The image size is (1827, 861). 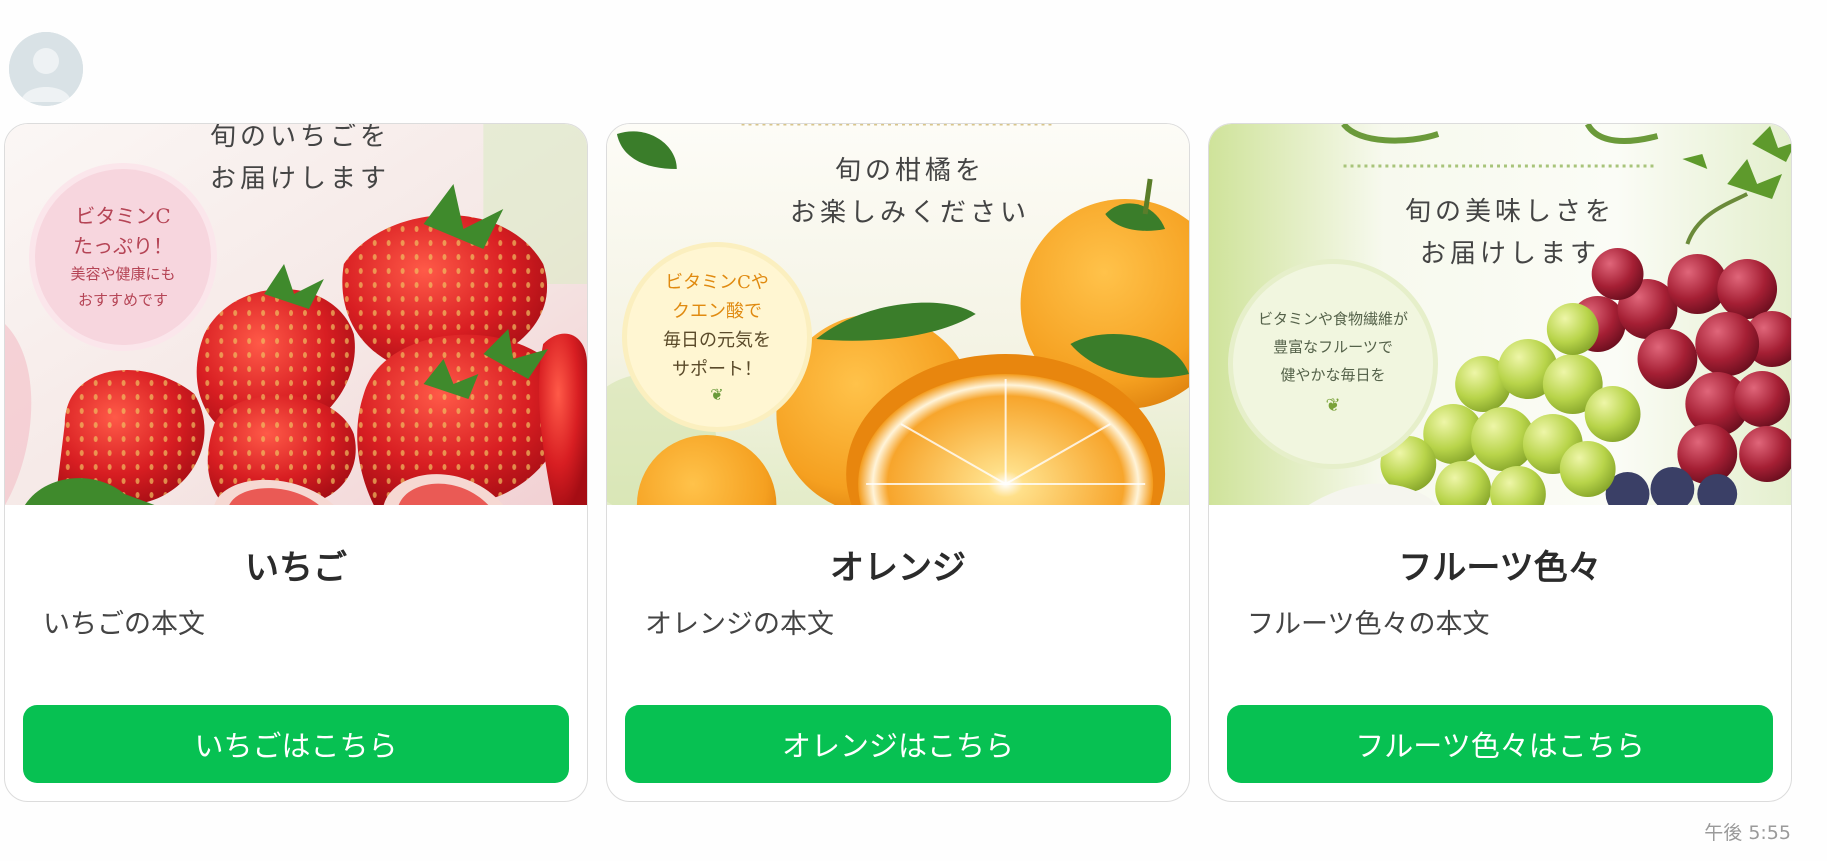 I want to click on card-body: オレンジ オレンジの本文, so click(x=898, y=595).